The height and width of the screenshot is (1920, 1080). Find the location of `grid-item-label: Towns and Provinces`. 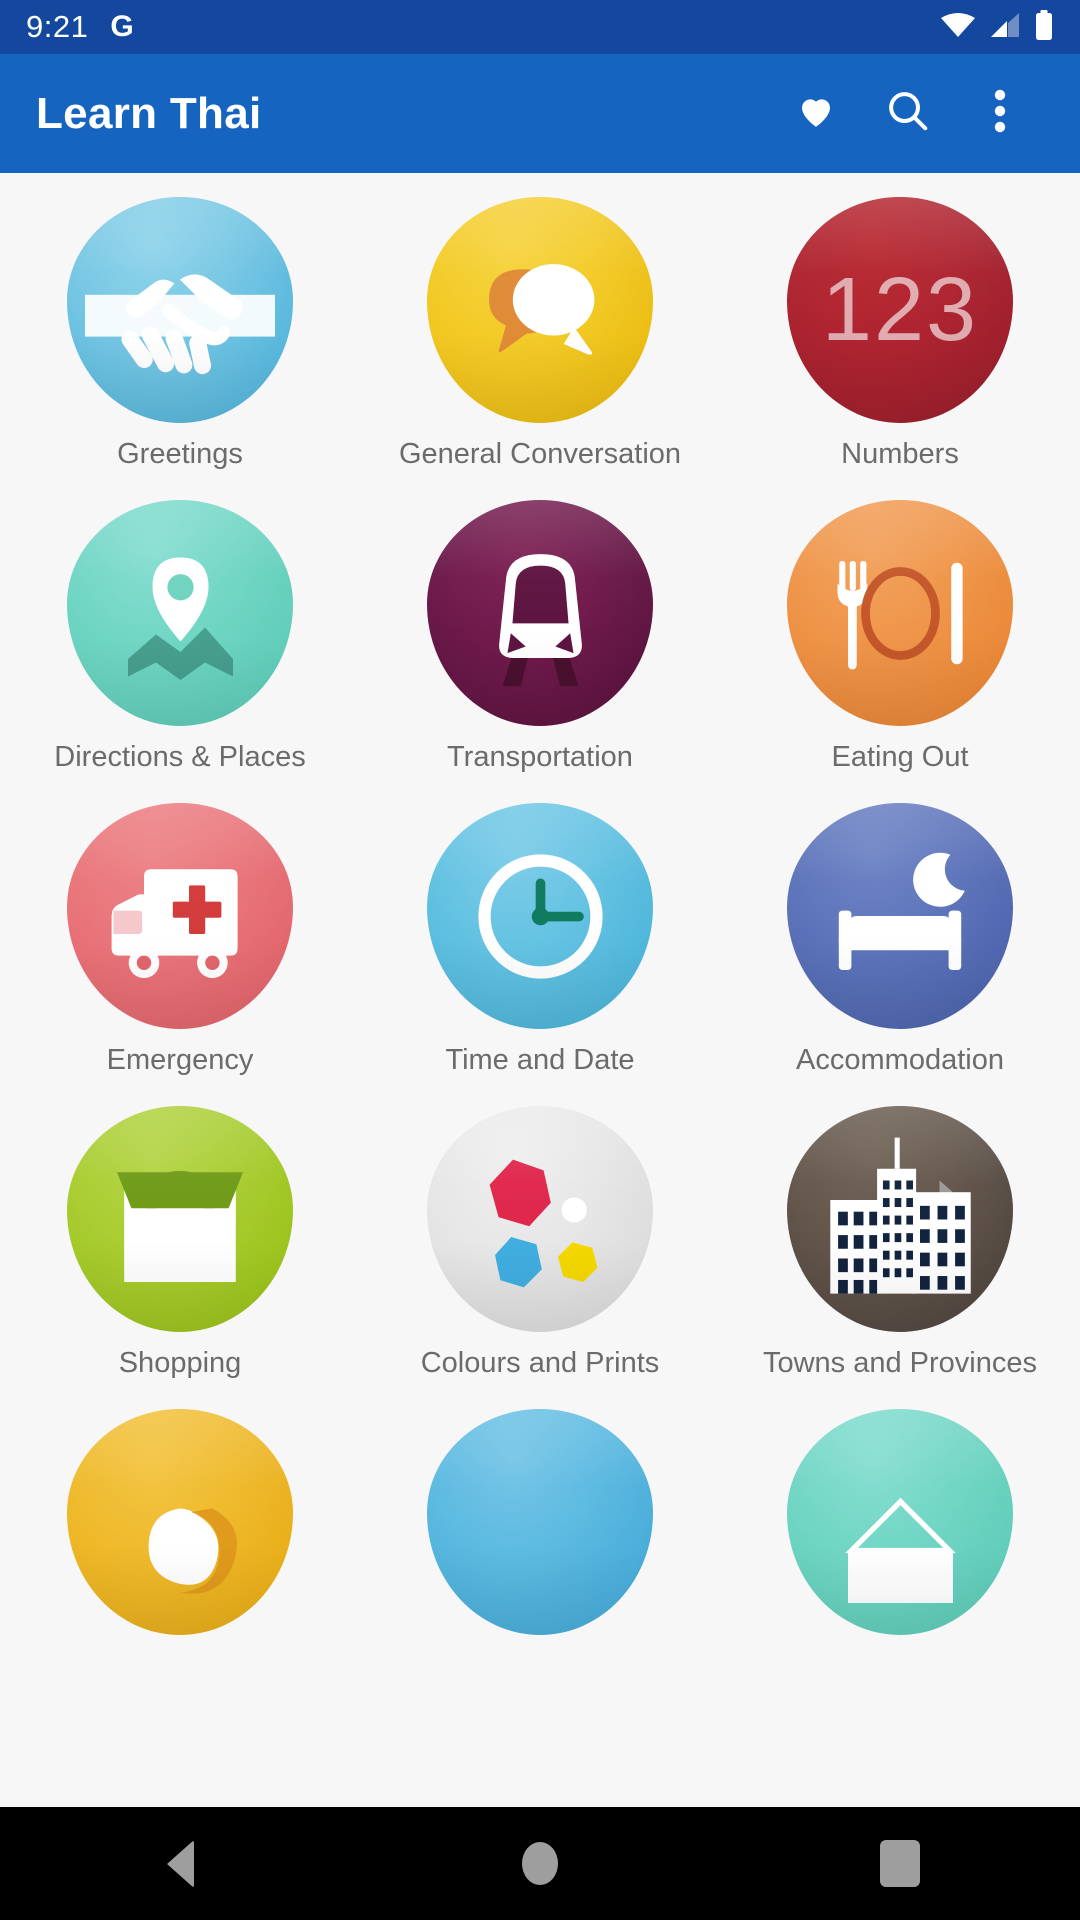

grid-item-label: Towns and Provinces is located at coordinates (900, 1363).